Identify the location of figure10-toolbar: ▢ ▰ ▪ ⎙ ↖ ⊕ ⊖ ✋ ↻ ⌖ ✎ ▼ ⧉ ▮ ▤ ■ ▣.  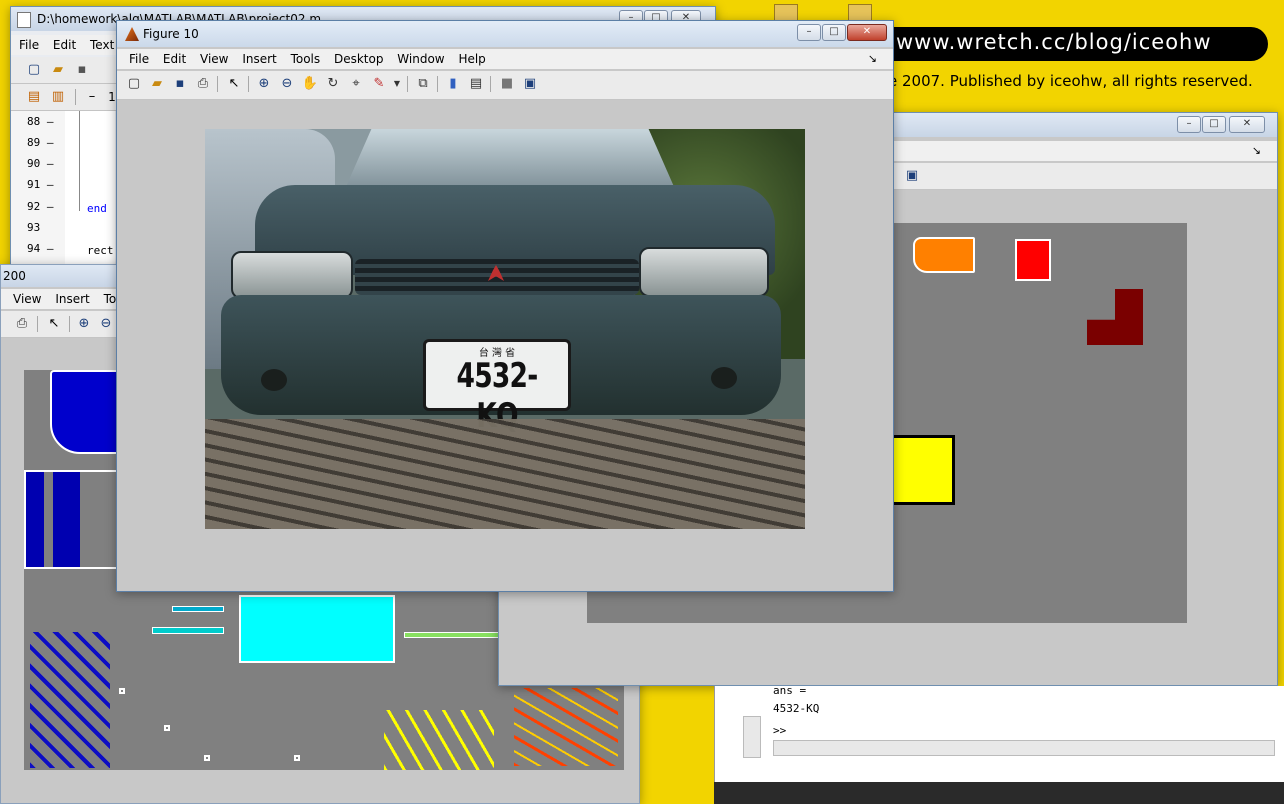
(505, 85).